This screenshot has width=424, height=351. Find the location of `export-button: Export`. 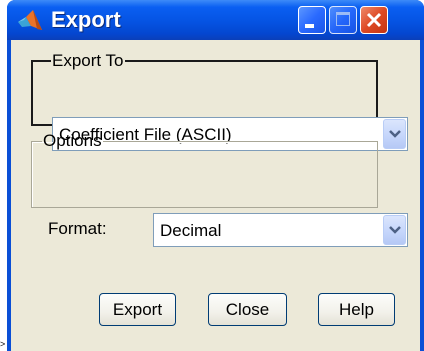

export-button: Export is located at coordinates (137, 309).